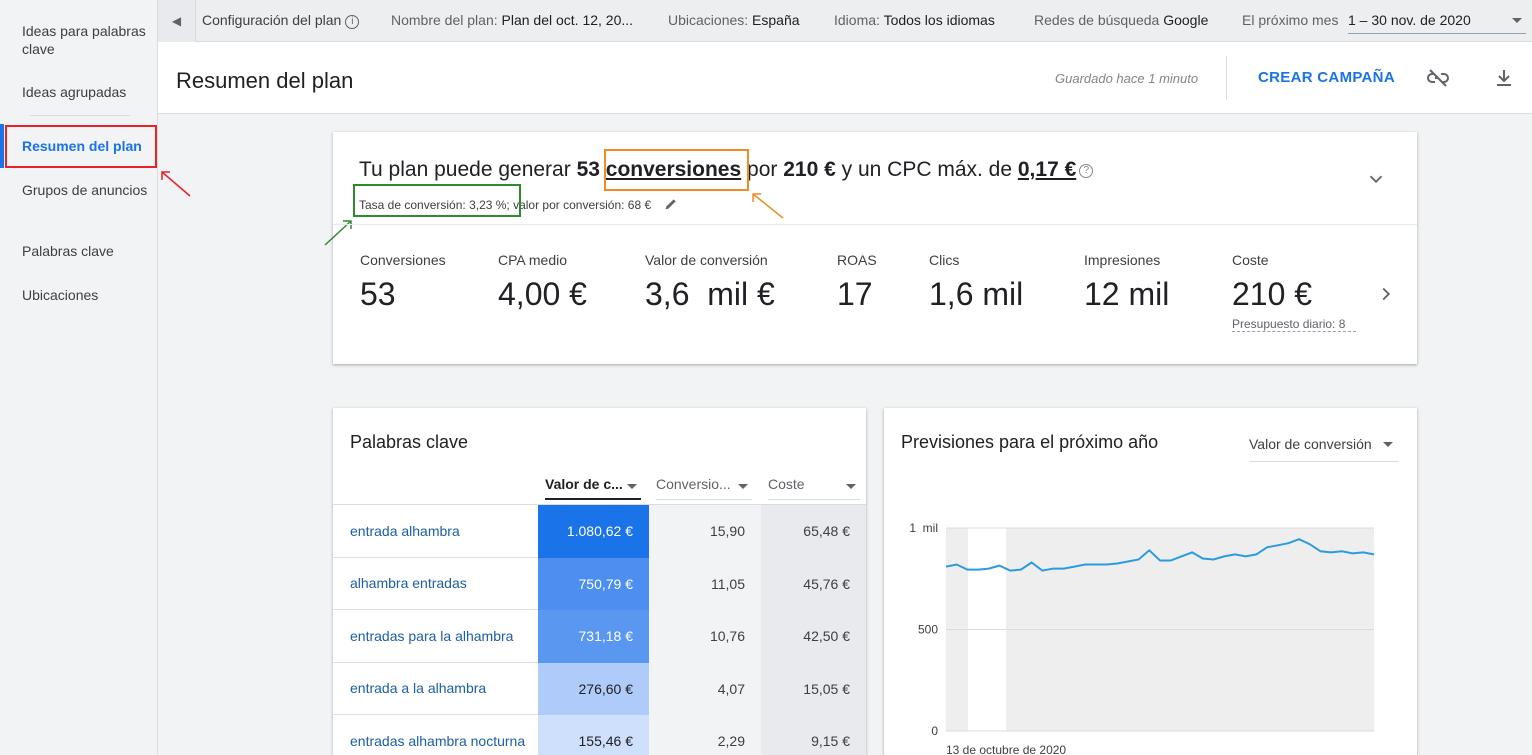 This screenshot has height=755, width=1532. I want to click on cell-conversions: 15,90, so click(705, 531).